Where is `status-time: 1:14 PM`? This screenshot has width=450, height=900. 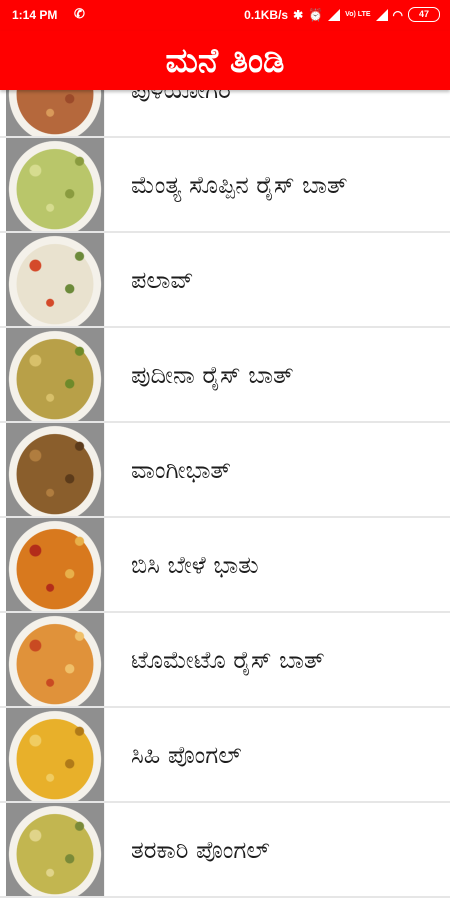 status-time: 1:14 PM is located at coordinates (35, 15).